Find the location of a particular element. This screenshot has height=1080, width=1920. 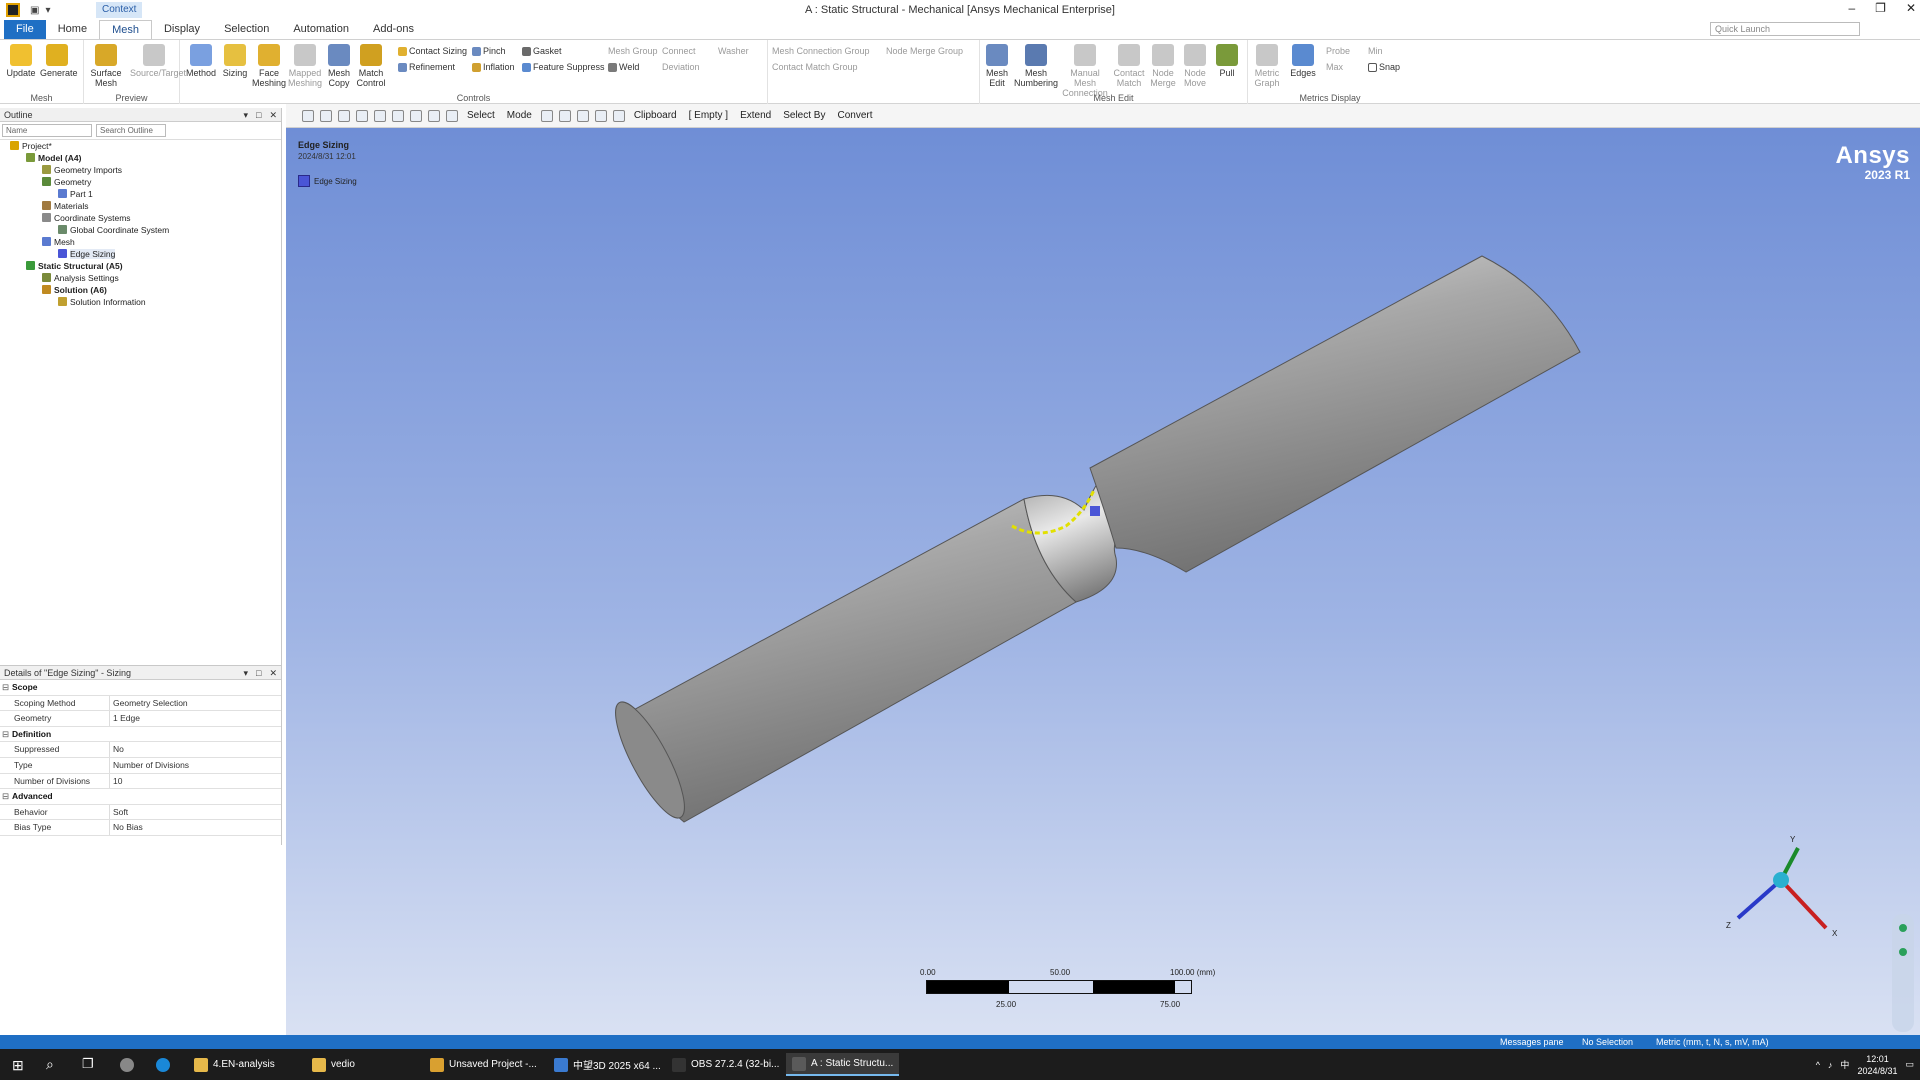

feature-suppress-button: Feature Suppress is located at coordinates (563, 67).